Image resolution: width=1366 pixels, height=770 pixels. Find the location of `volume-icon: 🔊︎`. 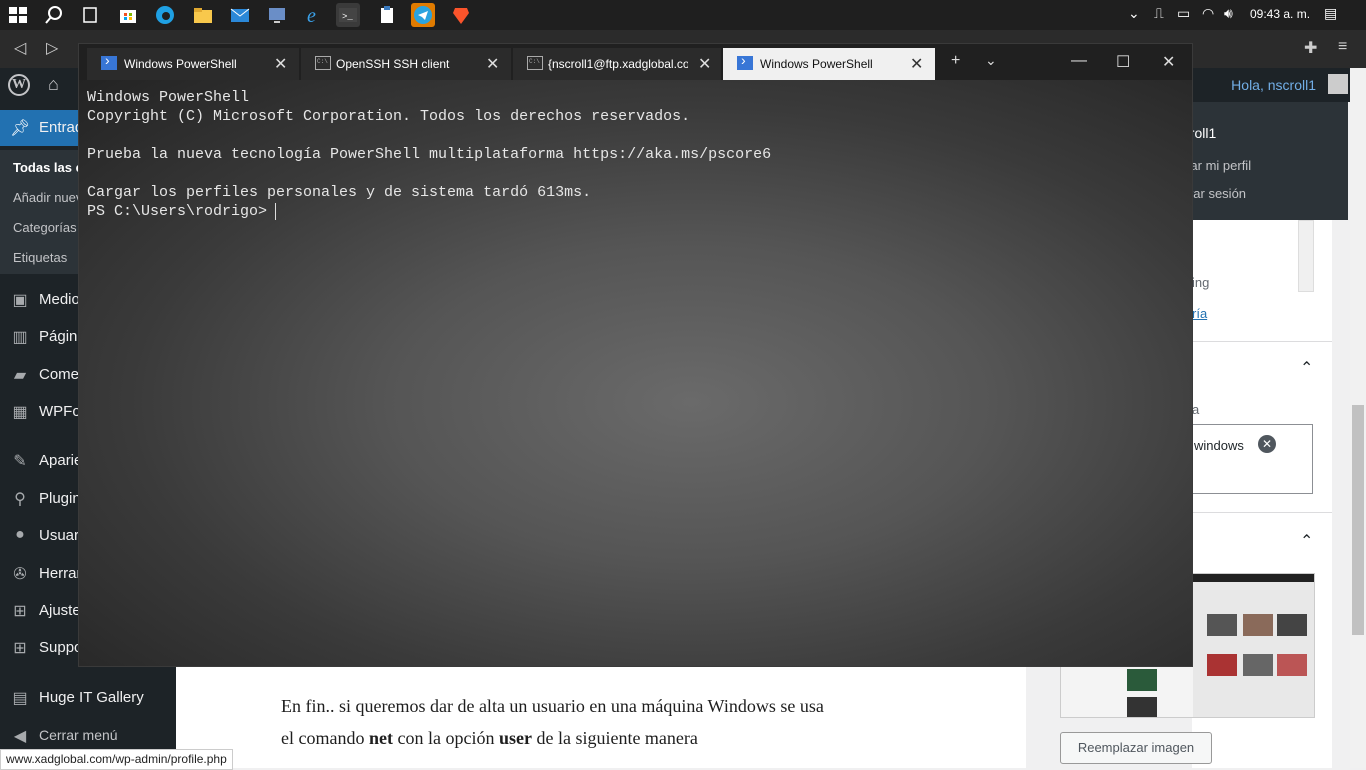

volume-icon: 🔊︎ is located at coordinates (1228, 13).